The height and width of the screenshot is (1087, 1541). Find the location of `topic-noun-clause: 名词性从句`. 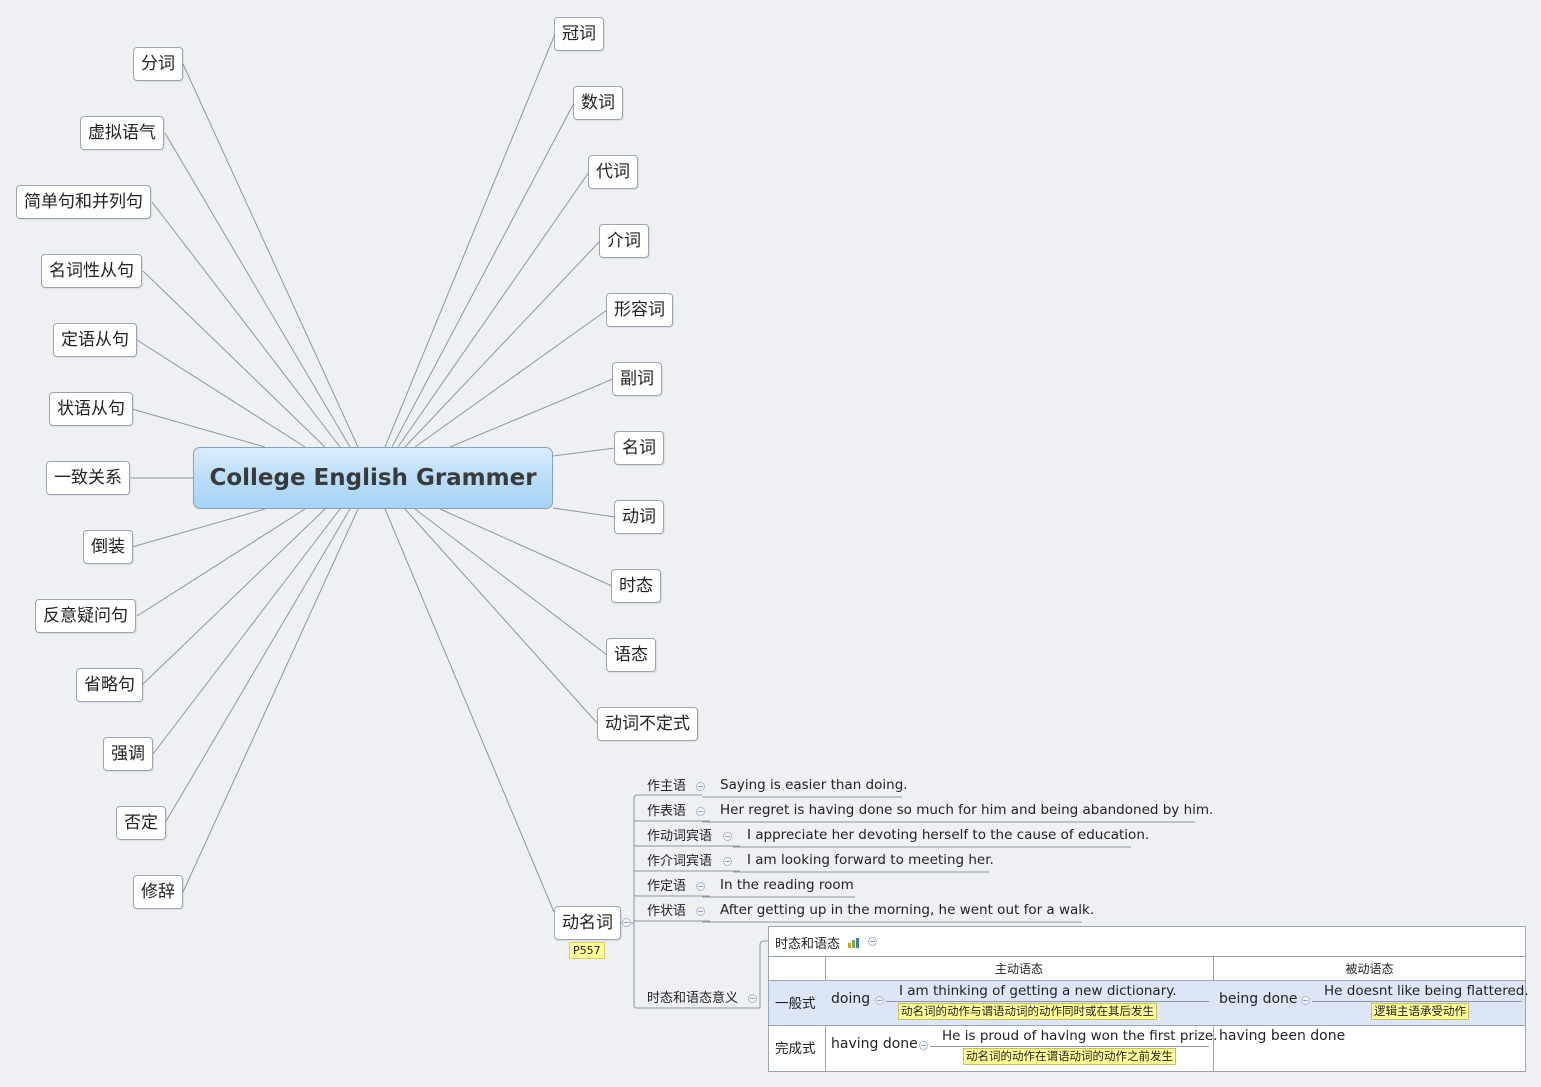

topic-noun-clause: 名词性从句 is located at coordinates (91, 271).